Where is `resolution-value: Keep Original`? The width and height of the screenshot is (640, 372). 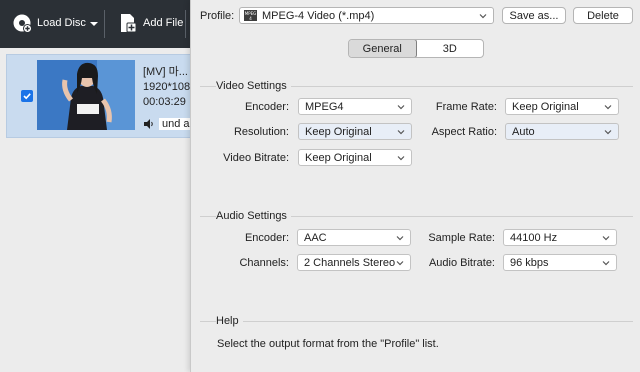 resolution-value: Keep Original is located at coordinates (338, 131).